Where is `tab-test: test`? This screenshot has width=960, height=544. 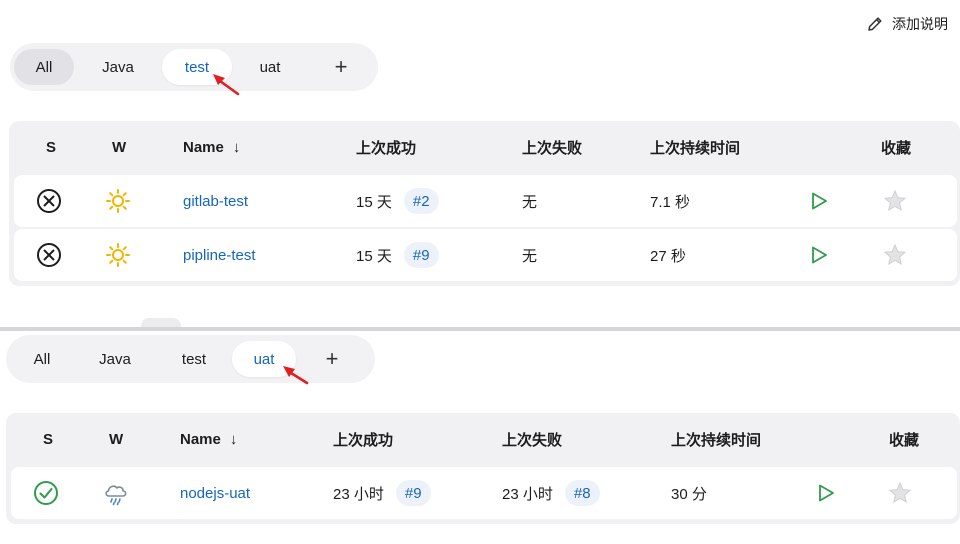 tab-test: test is located at coordinates (194, 359).